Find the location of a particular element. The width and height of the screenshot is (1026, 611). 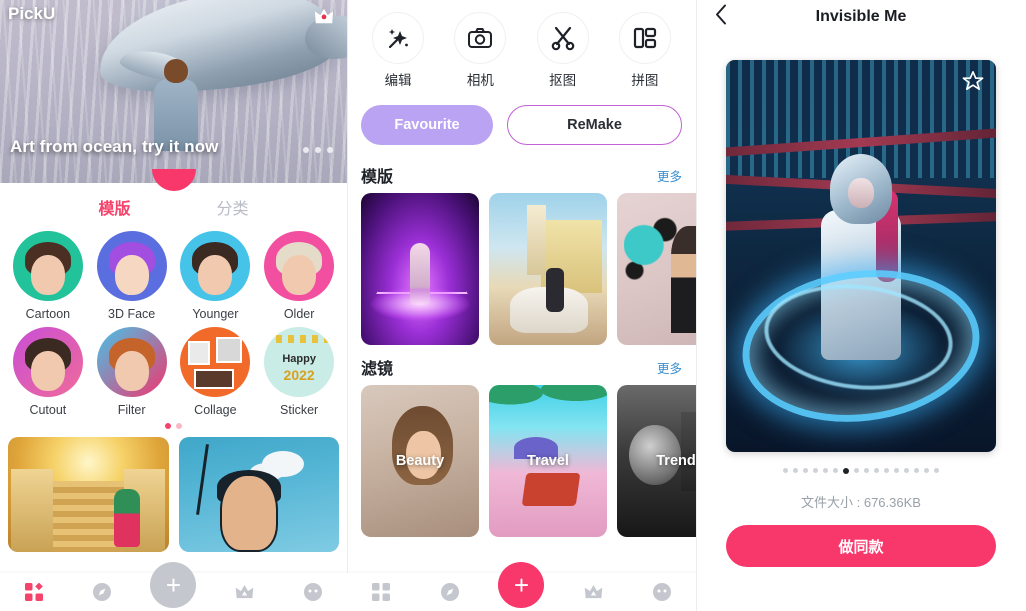

filter-card-beauty: Beauty is located at coordinates (420, 461).